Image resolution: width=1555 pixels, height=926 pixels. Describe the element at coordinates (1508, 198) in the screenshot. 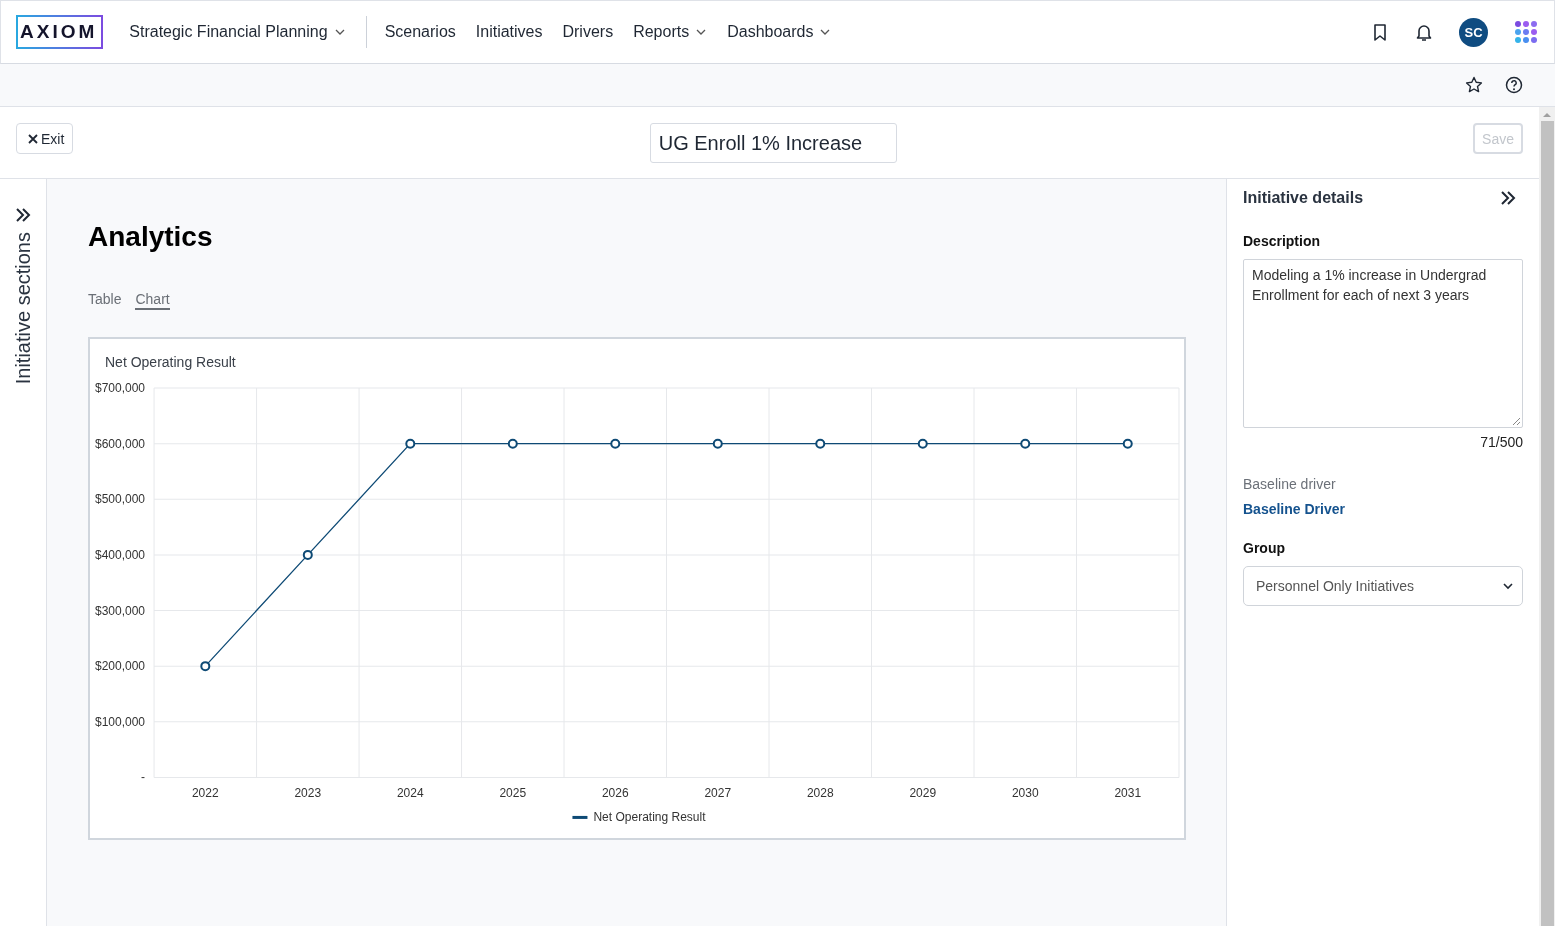

I see `collapse-icon` at that location.